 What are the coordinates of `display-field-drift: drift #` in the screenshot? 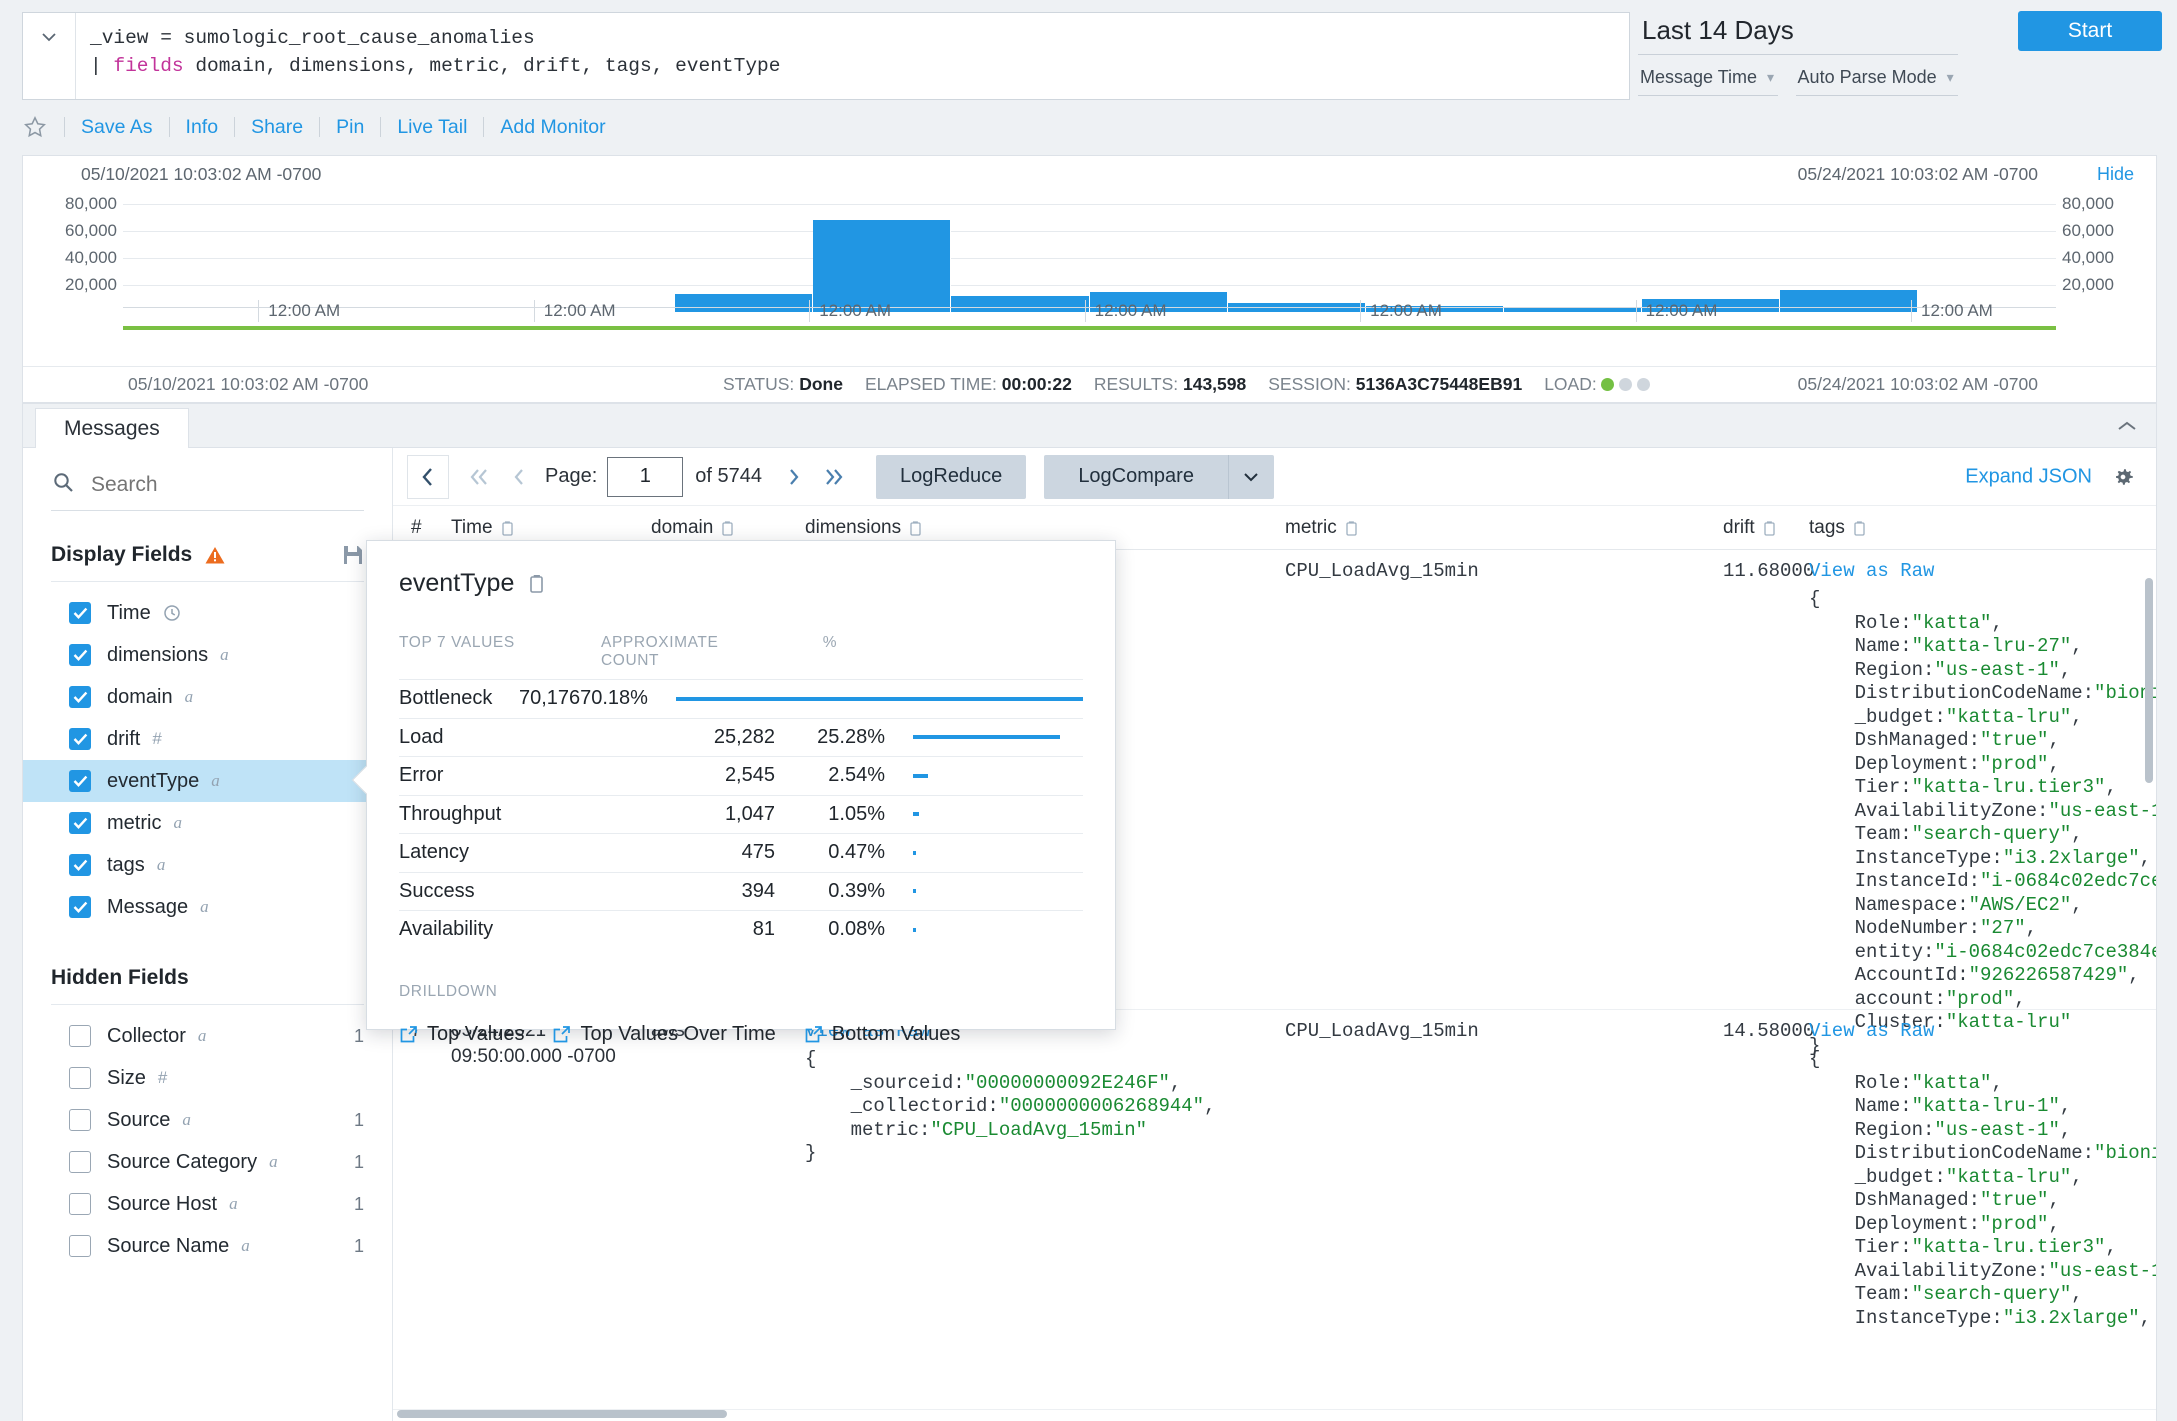 It's located at (207, 739).